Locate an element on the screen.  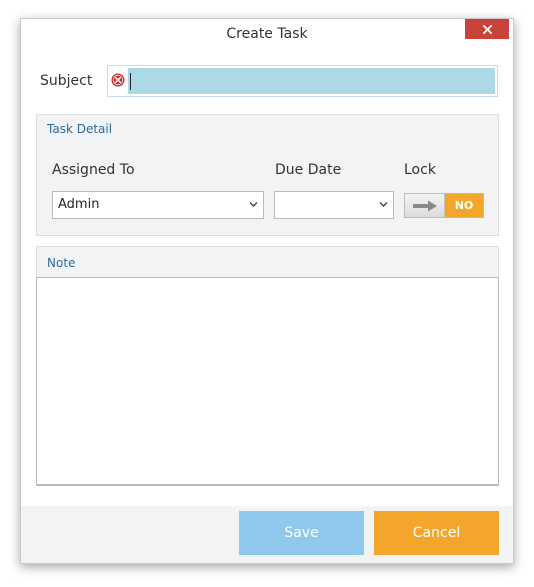
assigned-to-label: Assigned To is located at coordinates (93, 170).